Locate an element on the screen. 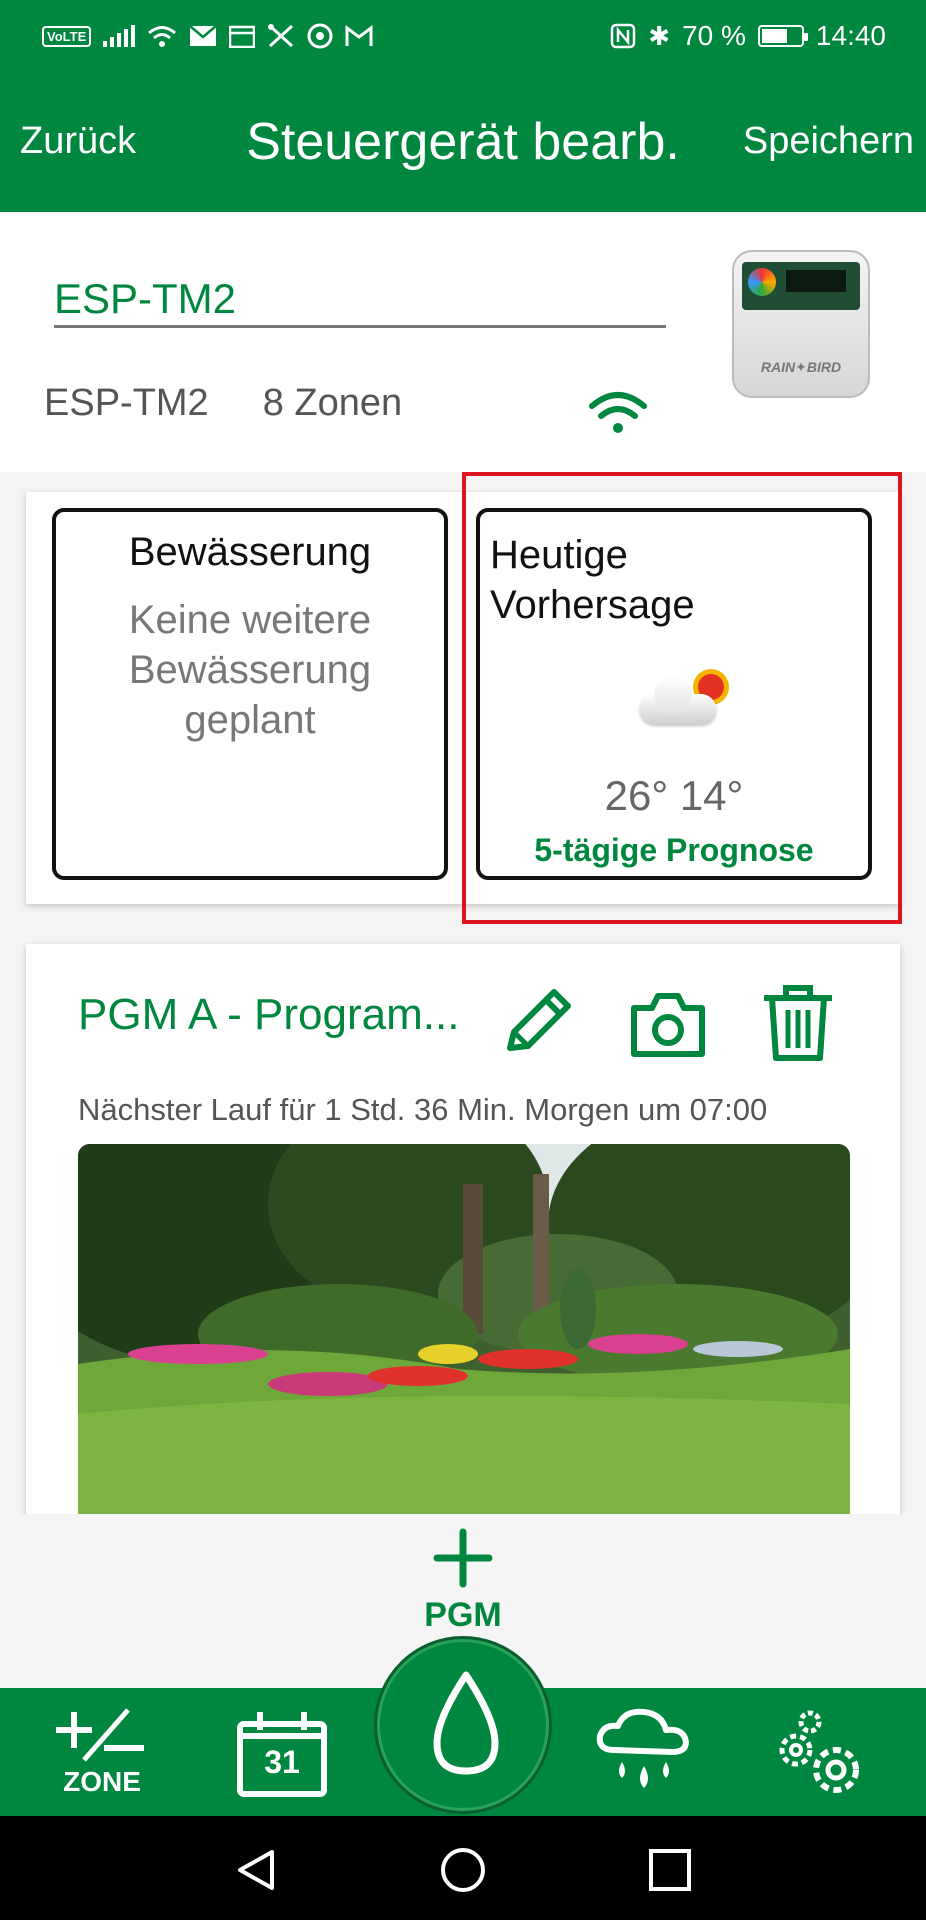 This screenshot has width=926, height=1920. forecast-card-title: Heutige Vorhersage is located at coordinates (679, 580).